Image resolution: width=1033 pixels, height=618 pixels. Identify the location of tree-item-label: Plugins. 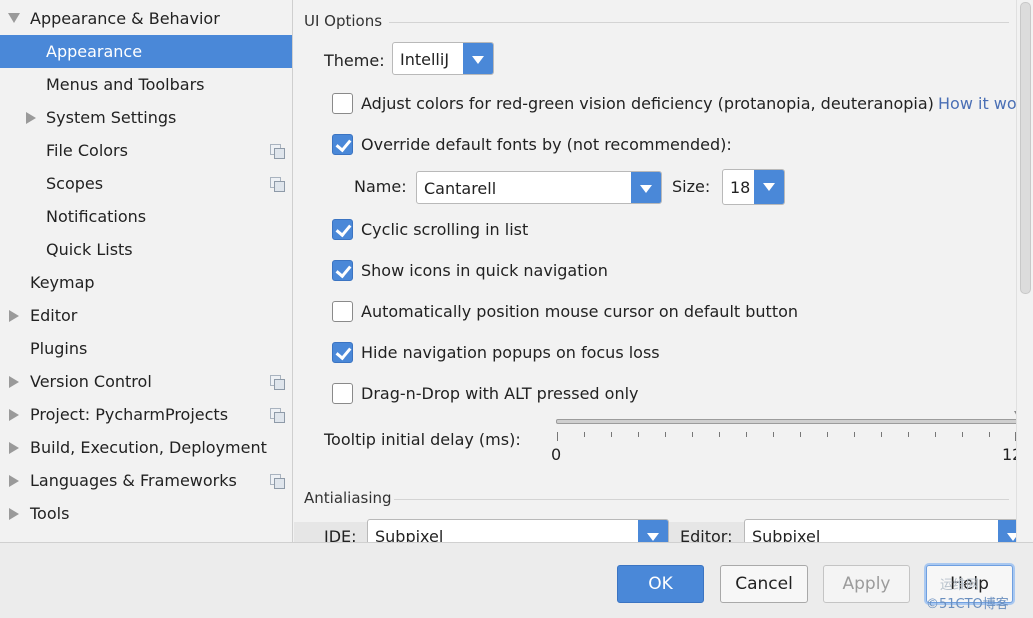
(59, 348).